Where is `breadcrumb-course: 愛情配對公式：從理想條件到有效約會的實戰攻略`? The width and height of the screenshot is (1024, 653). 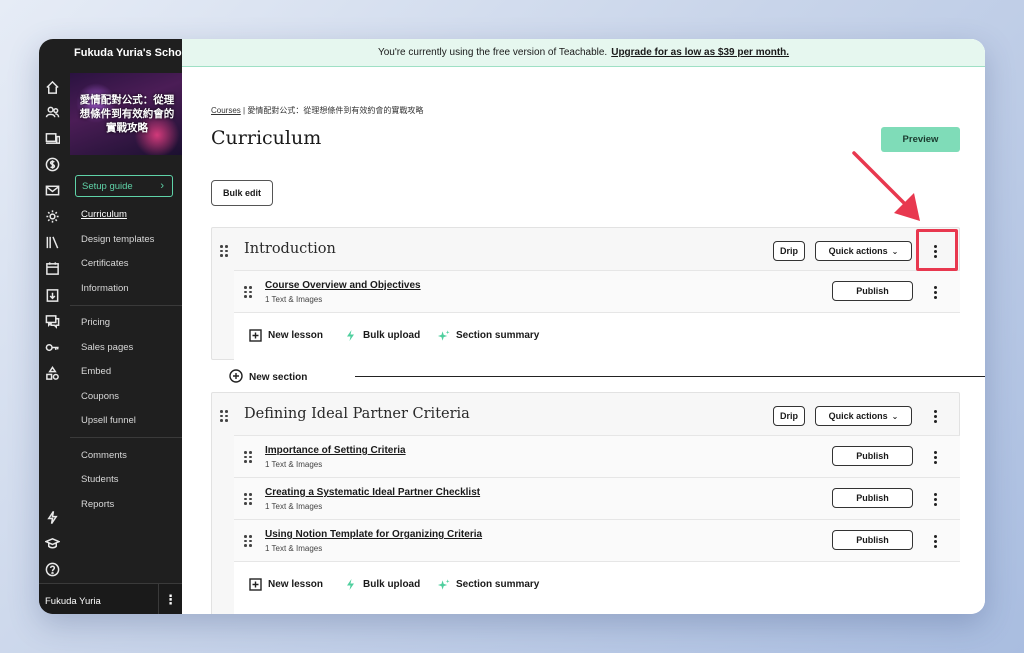
breadcrumb-course: 愛情配對公式：從理想條件到有效約會的實戰攻略 is located at coordinates (335, 110).